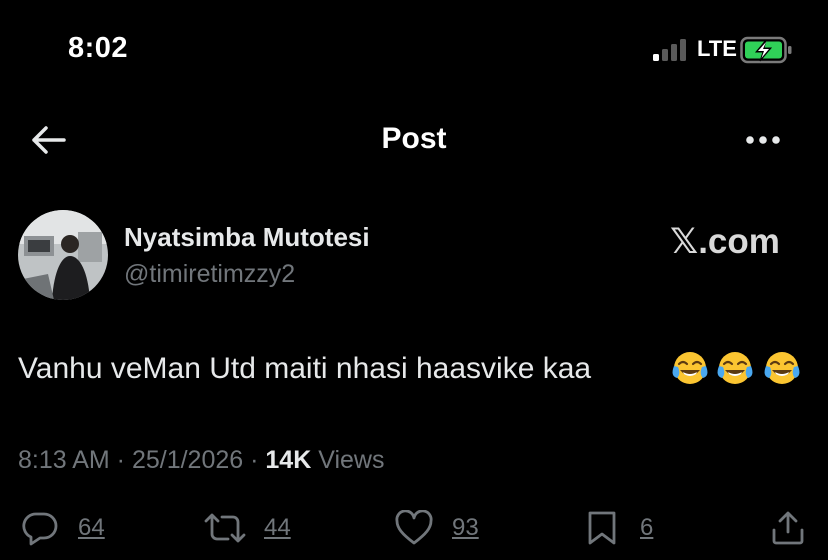  What do you see at coordinates (669, 50) in the screenshot?
I see `cellular-signal-icon` at bounding box center [669, 50].